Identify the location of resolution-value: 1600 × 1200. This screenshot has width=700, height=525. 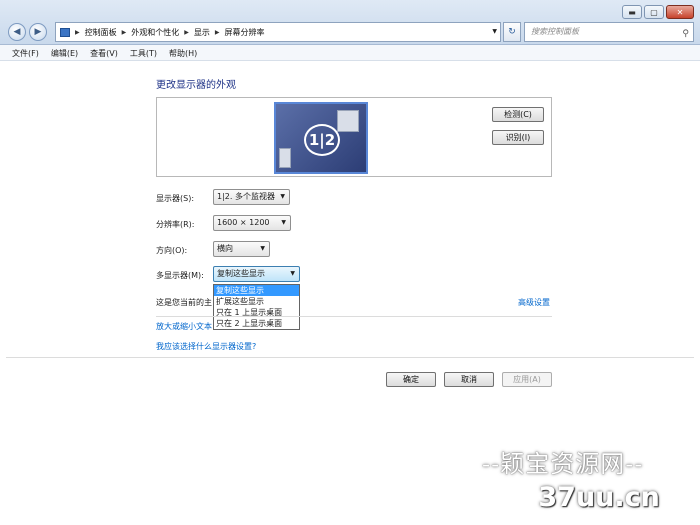
(243, 222).